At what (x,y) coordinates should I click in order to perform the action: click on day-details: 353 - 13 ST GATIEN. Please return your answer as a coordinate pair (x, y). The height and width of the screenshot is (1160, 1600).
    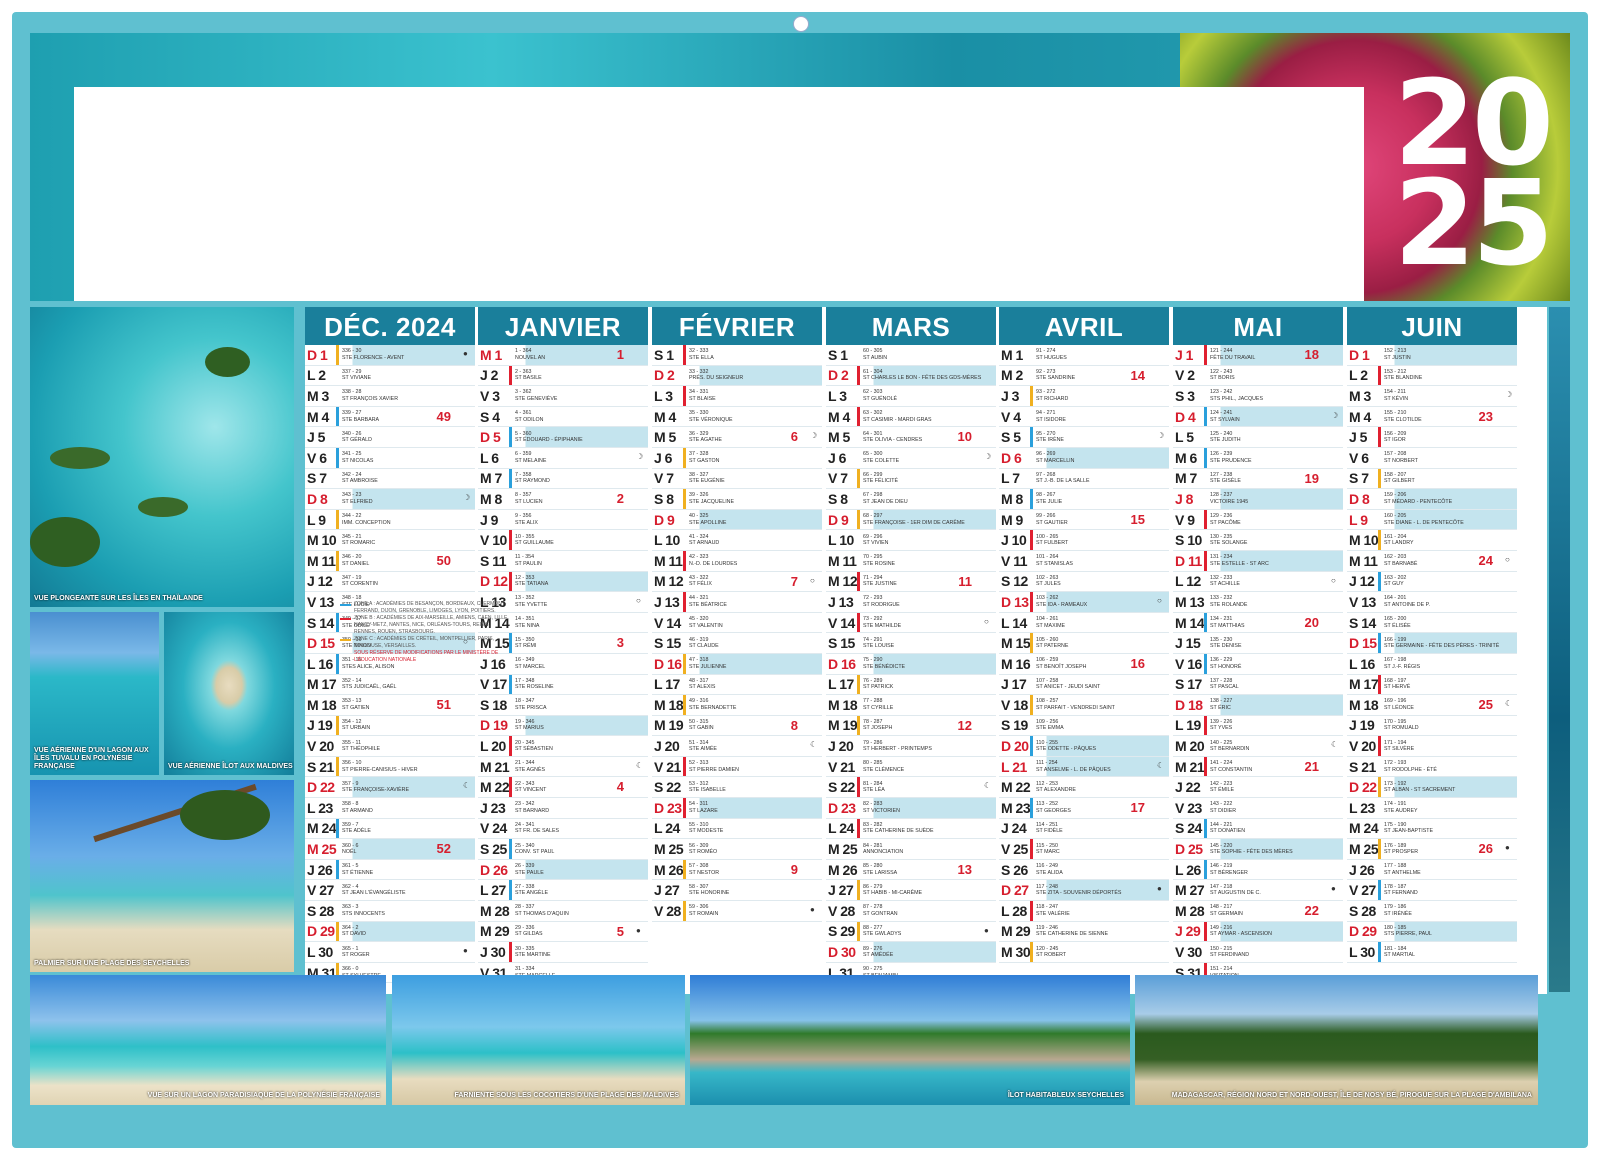
    Looking at the image, I should click on (405, 704).